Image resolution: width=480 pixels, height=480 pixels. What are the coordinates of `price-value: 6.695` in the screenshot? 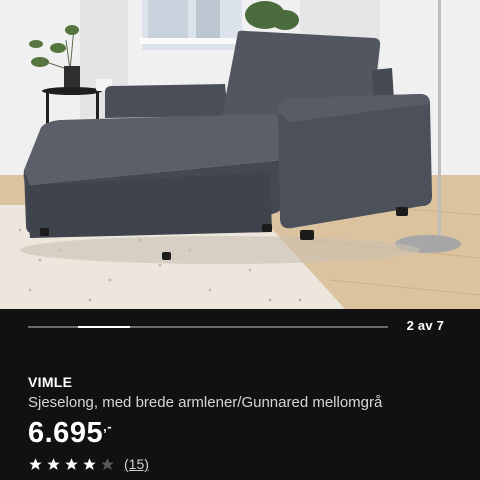 It's located at (66, 433).